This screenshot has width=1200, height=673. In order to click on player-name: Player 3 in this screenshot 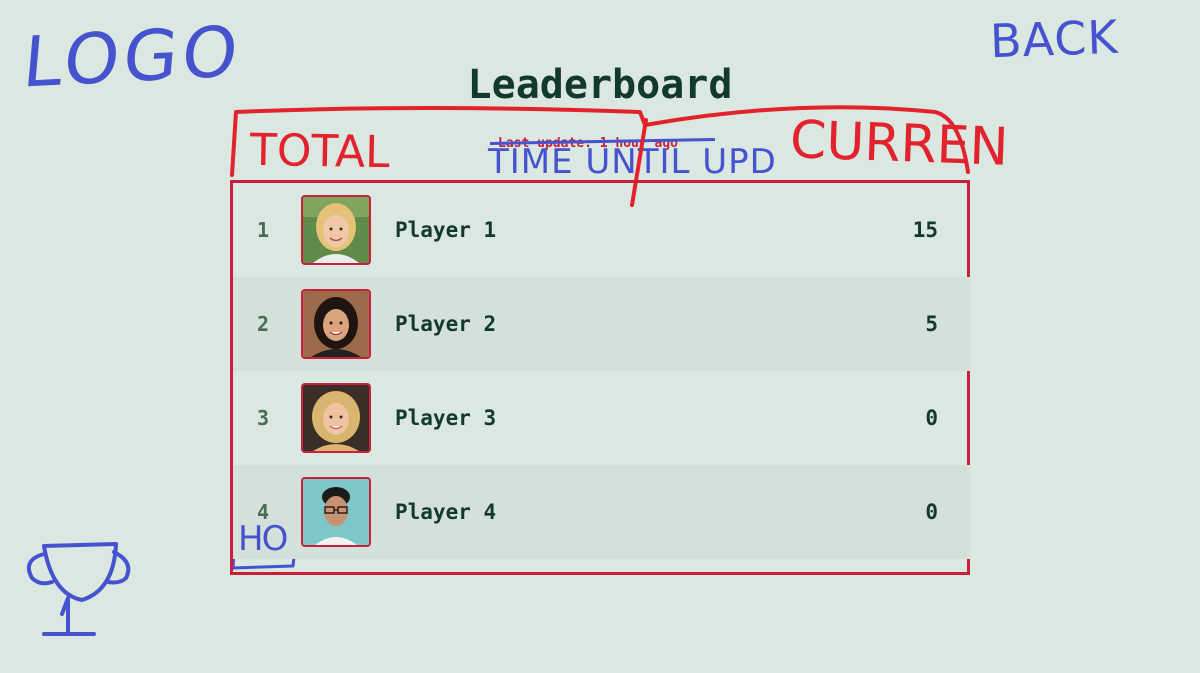, I will do `click(446, 418)`.